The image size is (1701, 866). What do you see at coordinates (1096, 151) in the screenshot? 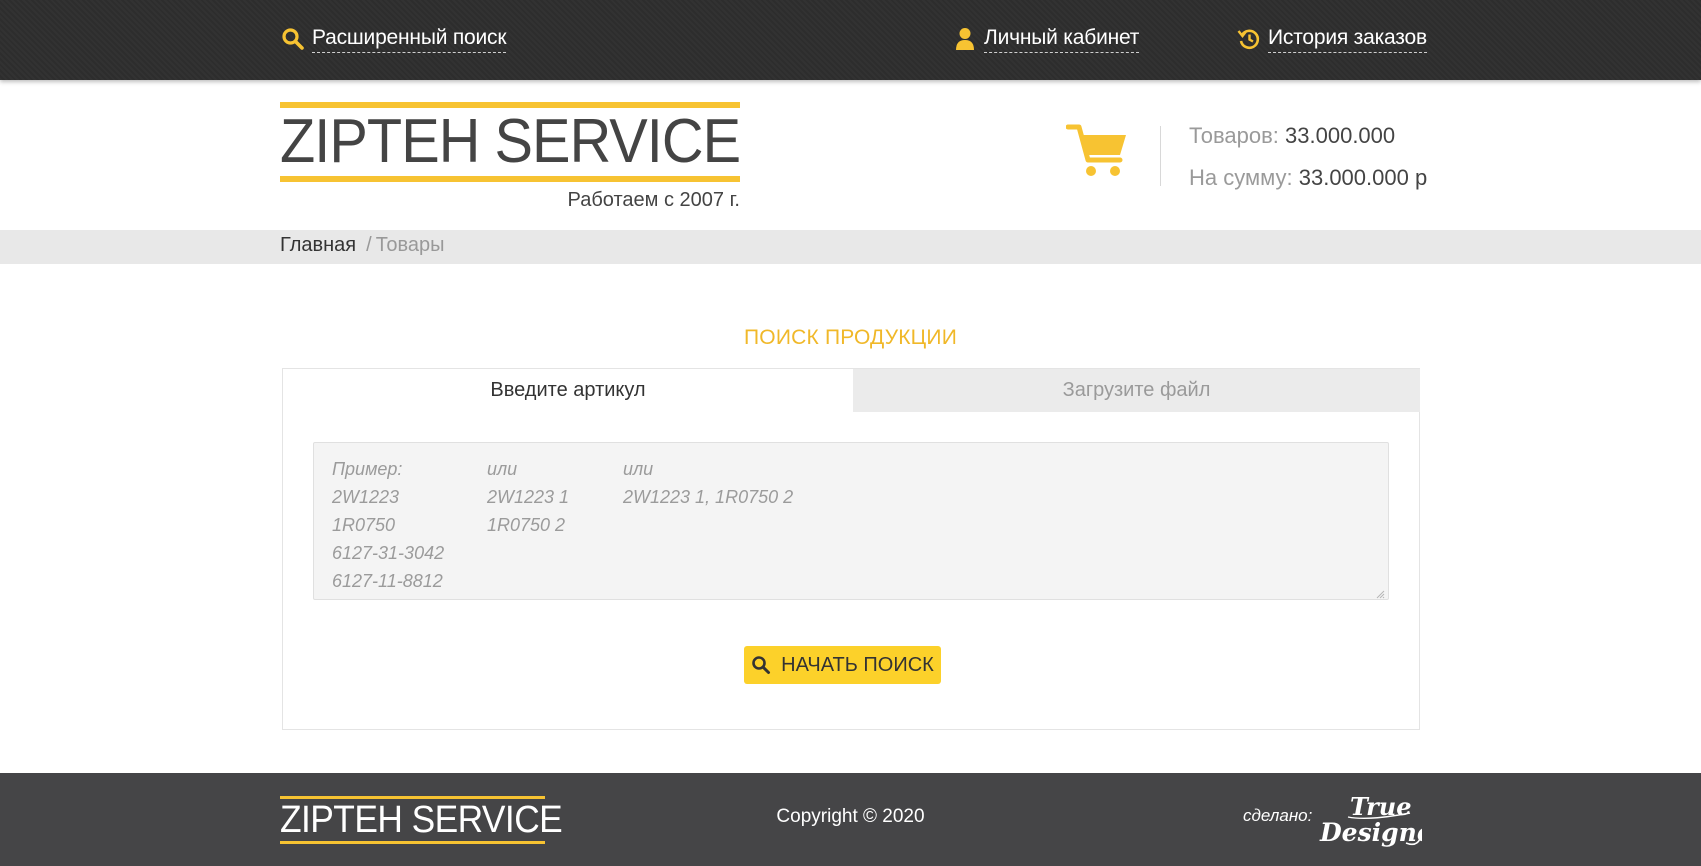
I see `cart-icon` at bounding box center [1096, 151].